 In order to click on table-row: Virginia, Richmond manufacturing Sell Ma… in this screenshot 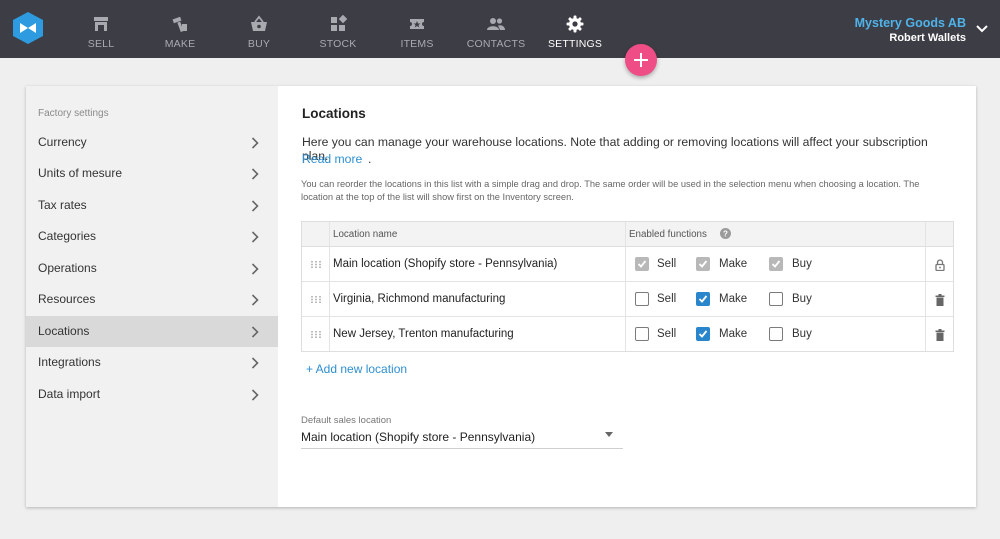, I will do `click(627, 299)`.